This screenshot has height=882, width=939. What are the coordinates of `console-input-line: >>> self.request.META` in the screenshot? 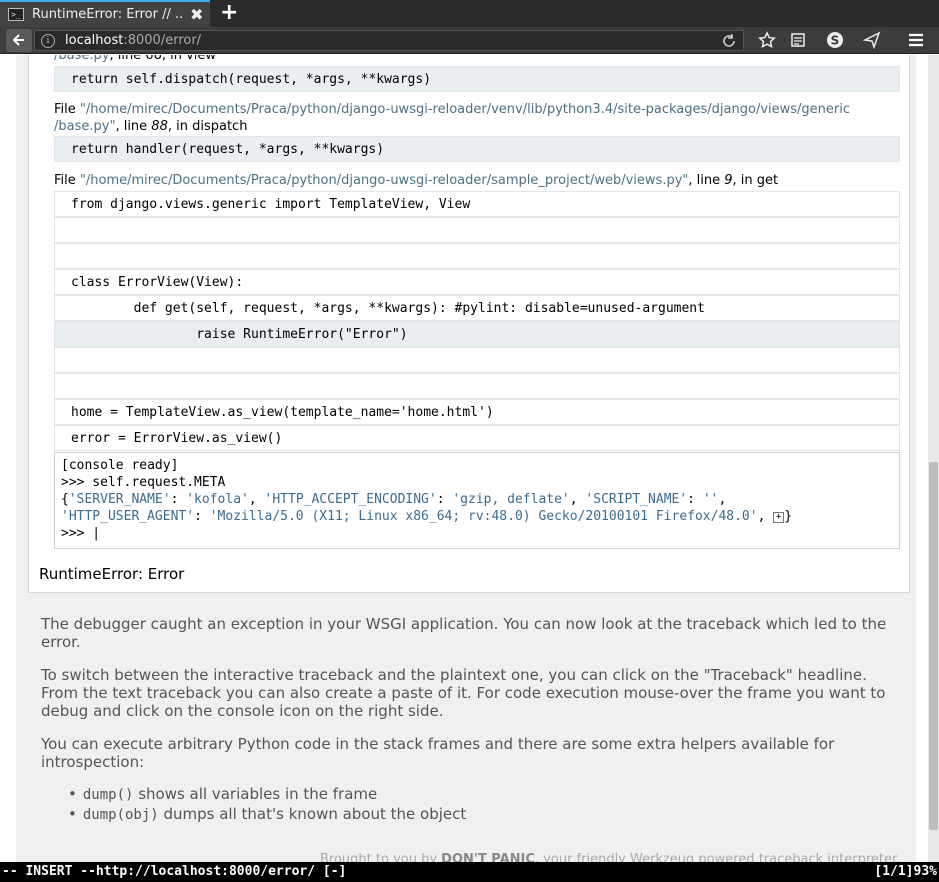 It's located at (143, 482).